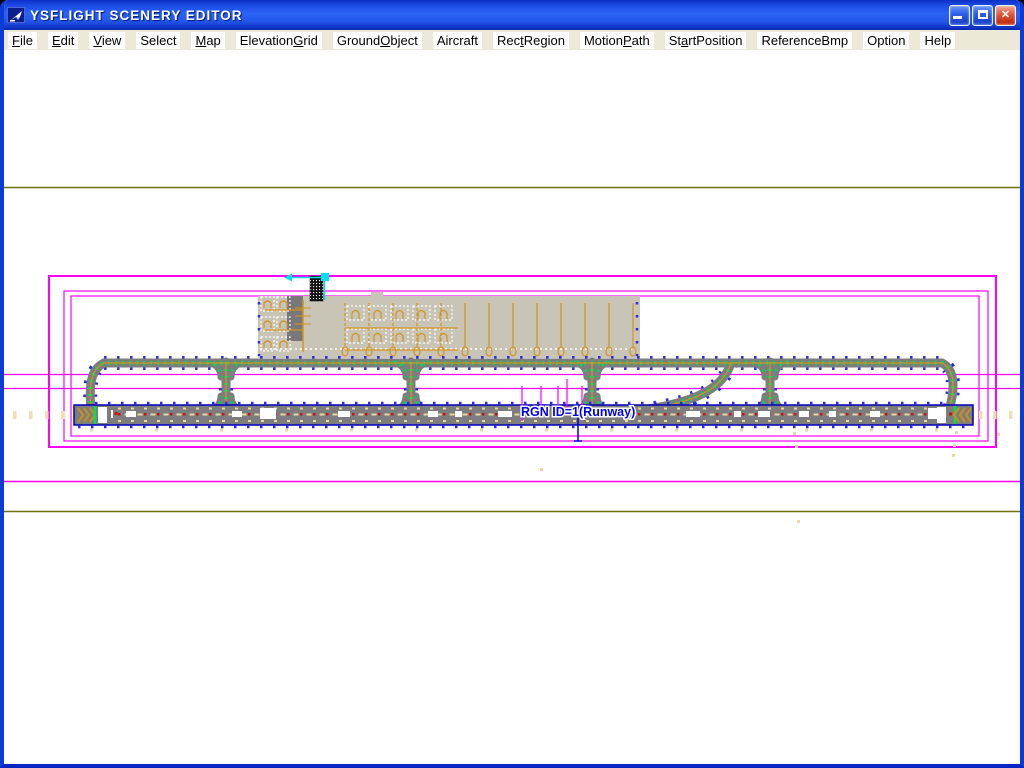  Describe the element at coordinates (513, 467) in the screenshot. I see `approach-lights` at that location.